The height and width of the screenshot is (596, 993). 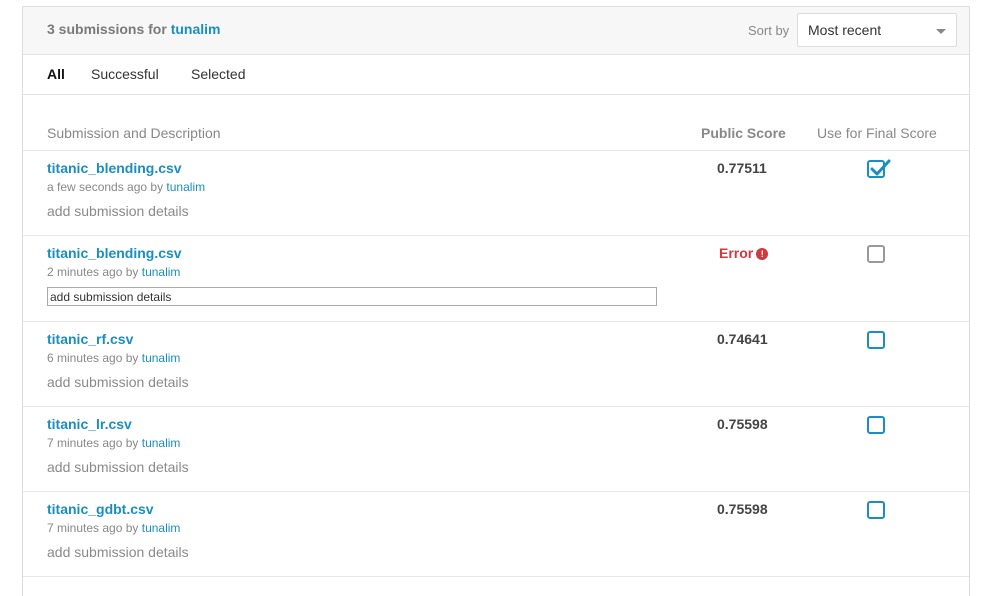 I want to click on submission-meta: a few seconds ago by tunalim, so click(x=126, y=187).